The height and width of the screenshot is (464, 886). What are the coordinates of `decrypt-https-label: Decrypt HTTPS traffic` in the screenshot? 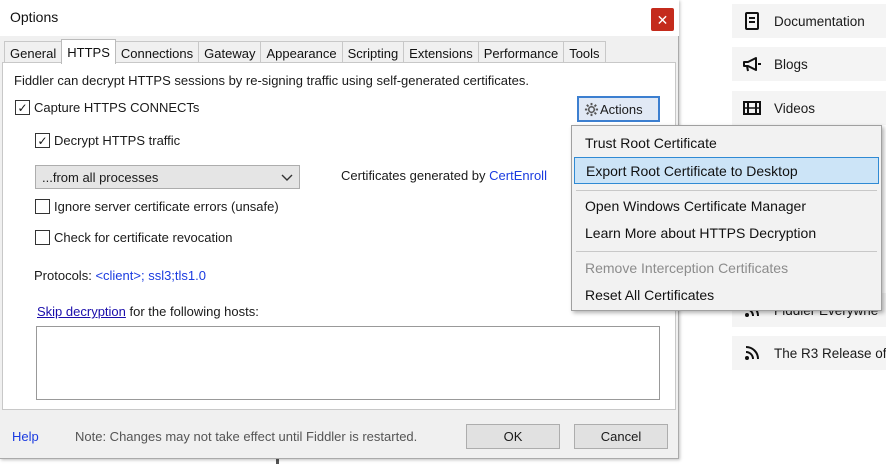 It's located at (117, 140).